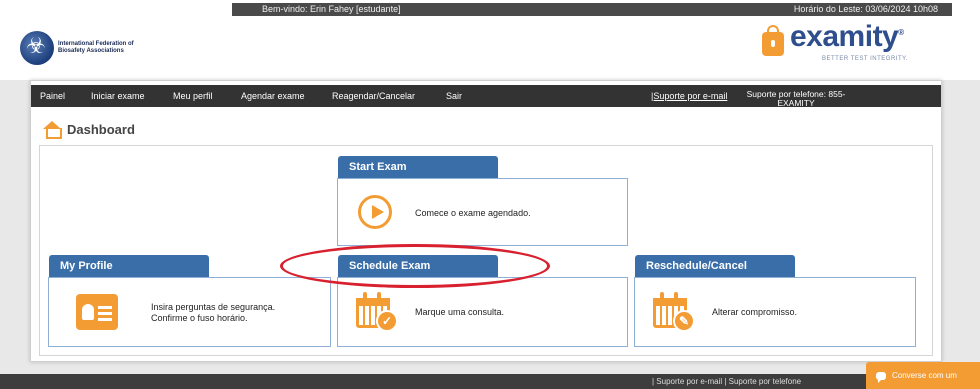  What do you see at coordinates (118, 96) in the screenshot?
I see `nav-iniciar-exame: Iniciar exame` at bounding box center [118, 96].